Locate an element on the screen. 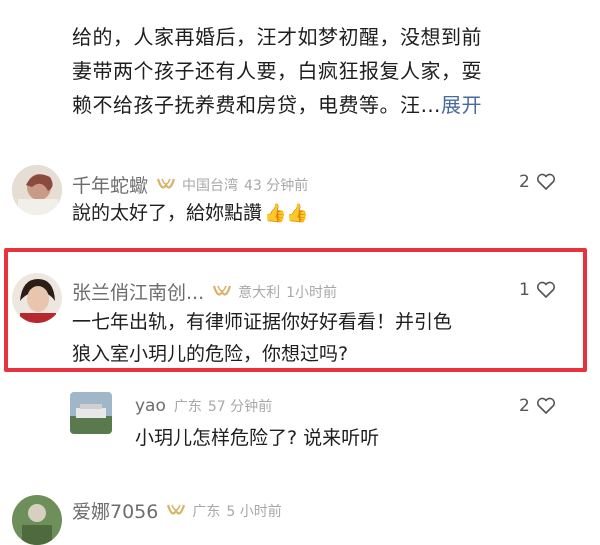 This screenshot has width=600, height=545. username: yao is located at coordinates (150, 406).